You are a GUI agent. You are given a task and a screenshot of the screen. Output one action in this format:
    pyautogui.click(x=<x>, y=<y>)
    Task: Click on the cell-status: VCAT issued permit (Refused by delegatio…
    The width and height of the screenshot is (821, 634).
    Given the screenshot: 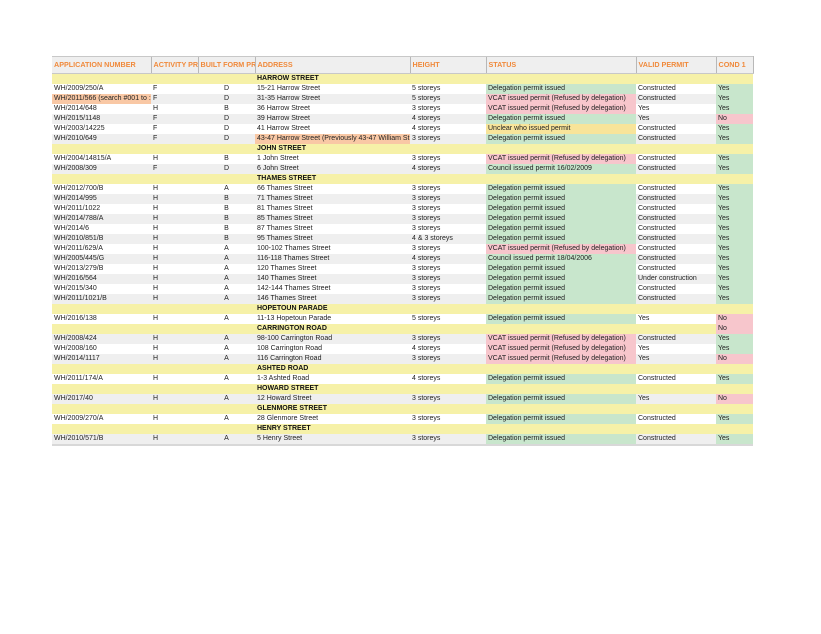 What is the action you would take?
    pyautogui.click(x=561, y=99)
    